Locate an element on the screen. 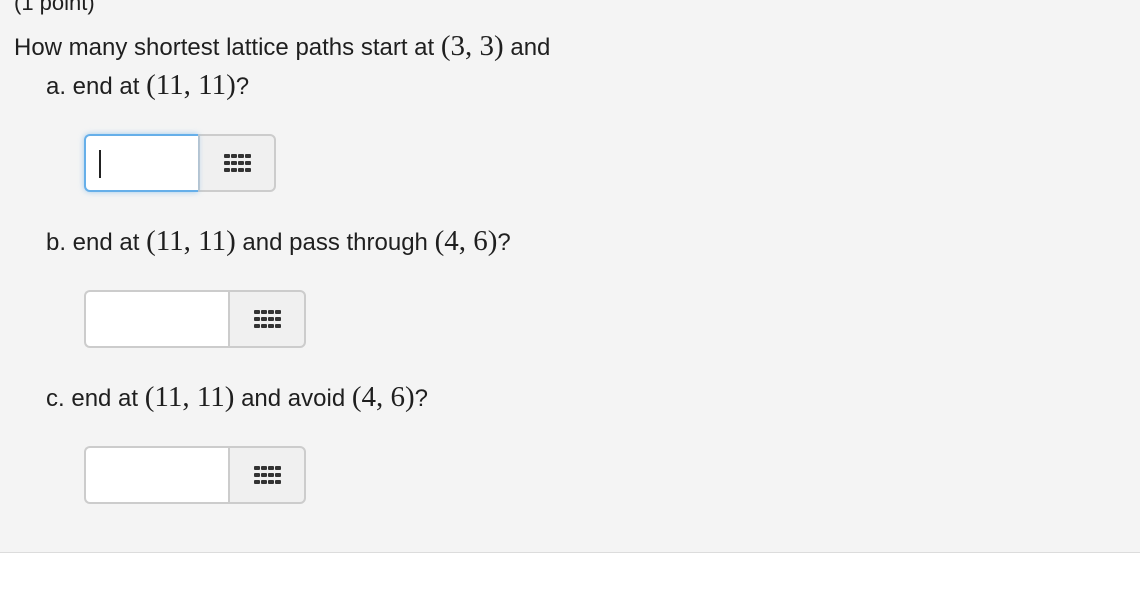  part-b-text-after: ? is located at coordinates (504, 242).